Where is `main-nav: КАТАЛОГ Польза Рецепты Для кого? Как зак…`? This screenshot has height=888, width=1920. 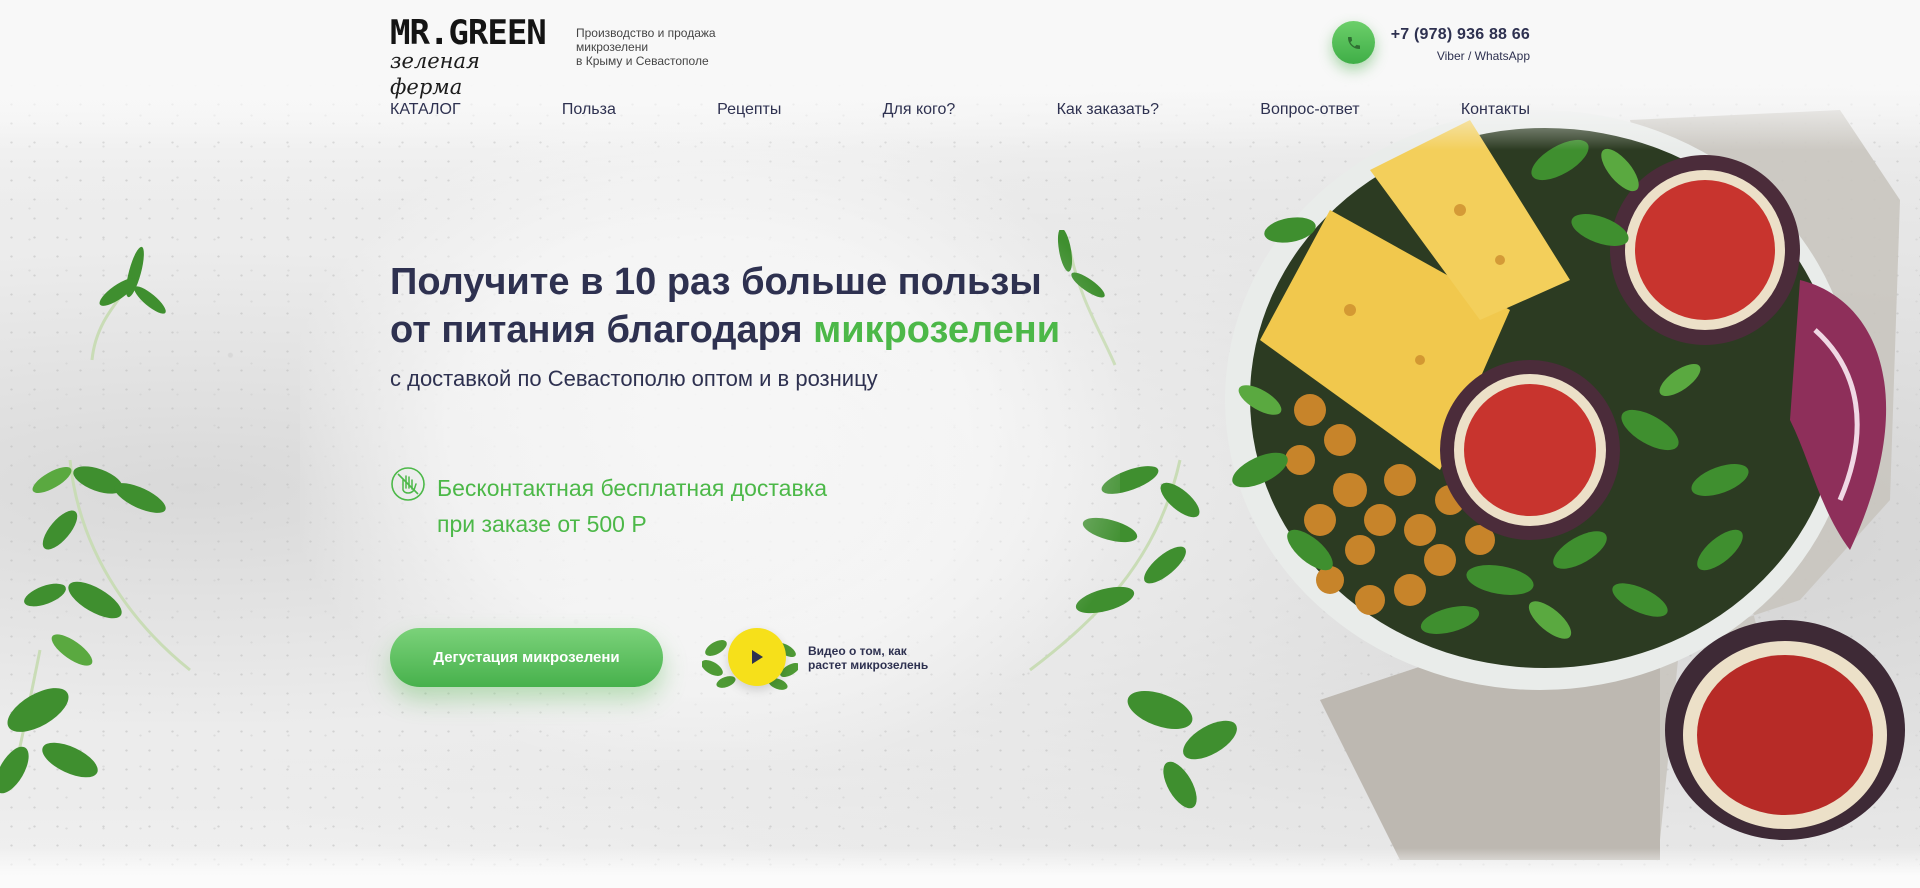 main-nav: КАТАЛОГ Польза Рецепты Для кого? Как зак… is located at coordinates (960, 110).